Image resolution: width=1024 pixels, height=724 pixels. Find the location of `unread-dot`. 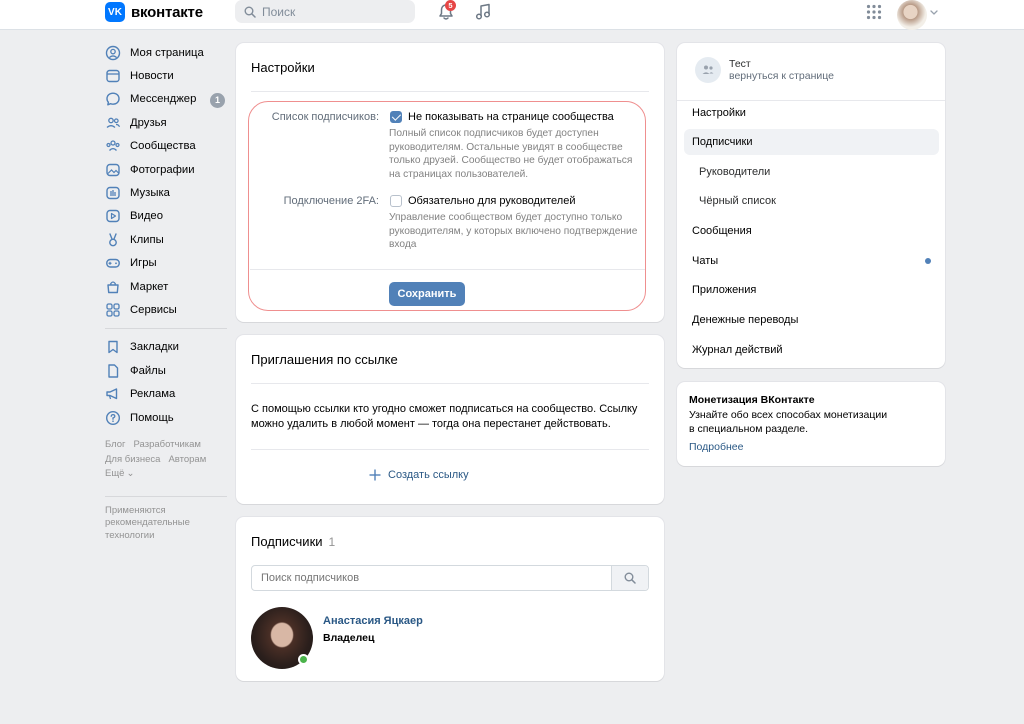

unread-dot is located at coordinates (928, 261).